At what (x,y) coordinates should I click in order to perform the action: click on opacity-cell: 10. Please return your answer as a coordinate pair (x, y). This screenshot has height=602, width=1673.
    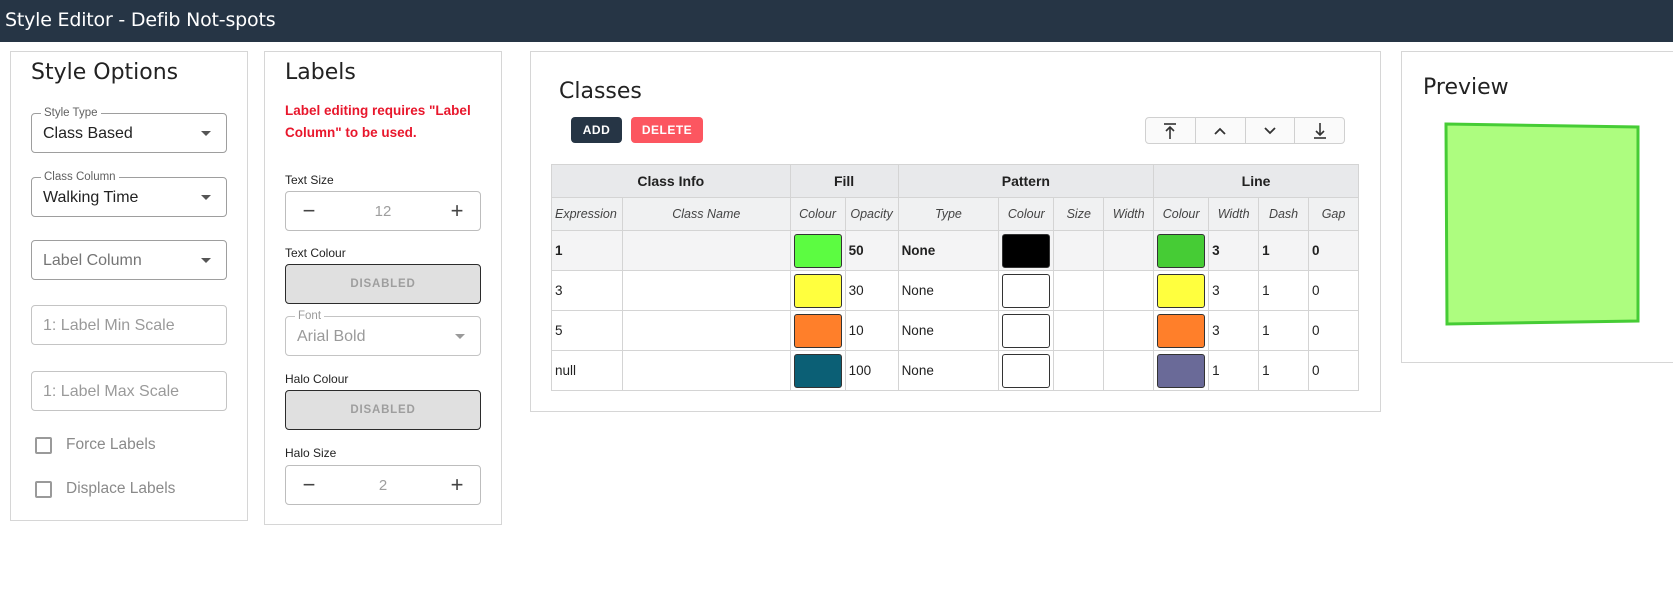
    Looking at the image, I should click on (871, 330).